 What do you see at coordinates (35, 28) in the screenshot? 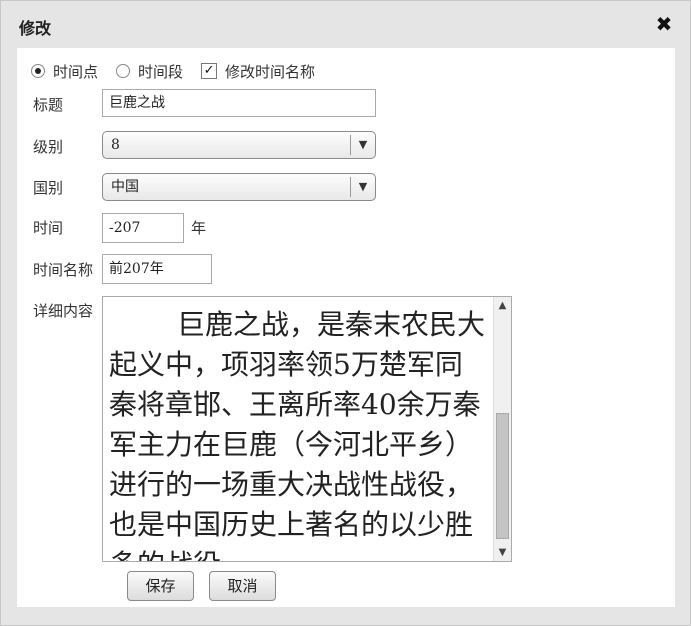
I see `dialog-title: 修改` at bounding box center [35, 28].